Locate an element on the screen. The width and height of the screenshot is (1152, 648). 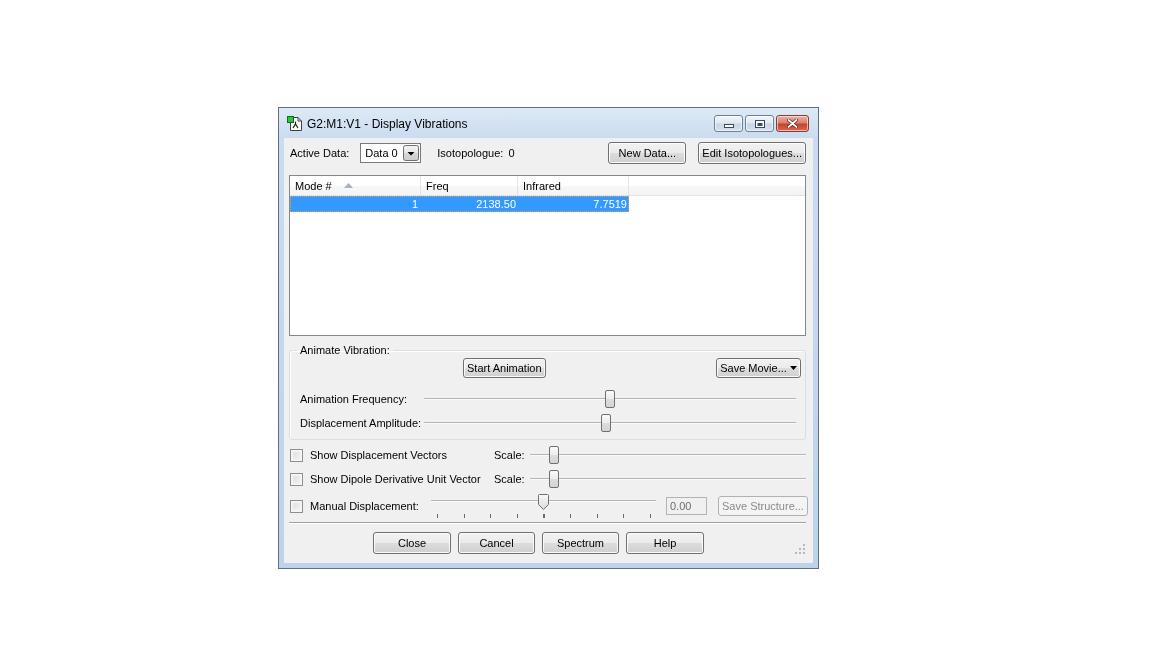
checkbox-label: Manual Displacement: is located at coordinates (365, 506).